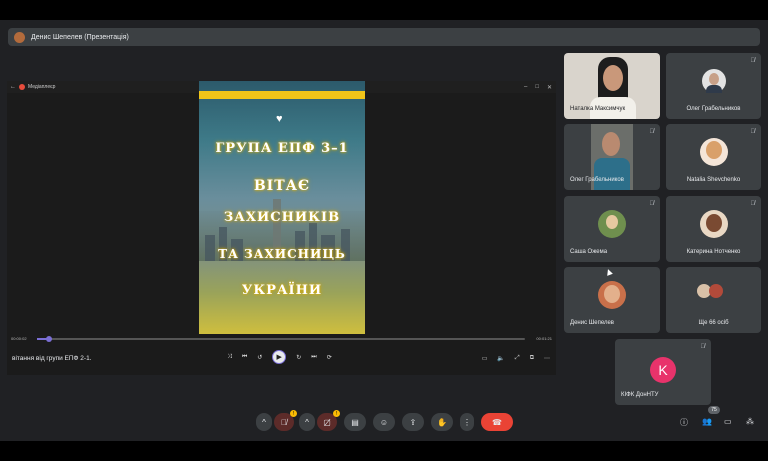 The width and height of the screenshot is (768, 461). What do you see at coordinates (264, 422) in the screenshot?
I see `mic-options-button: ^` at bounding box center [264, 422].